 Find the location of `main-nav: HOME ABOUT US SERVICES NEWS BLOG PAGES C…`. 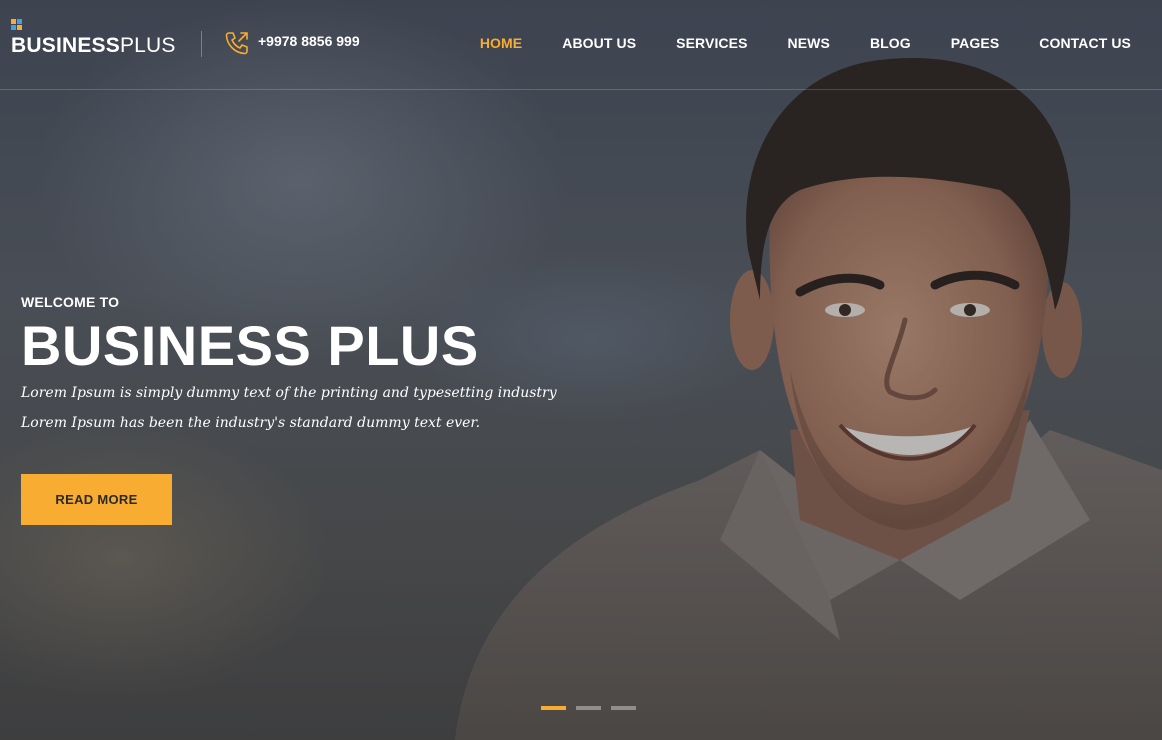

main-nav: HOME ABOUT US SERVICES NEWS BLOG PAGES C… is located at coordinates (805, 43).